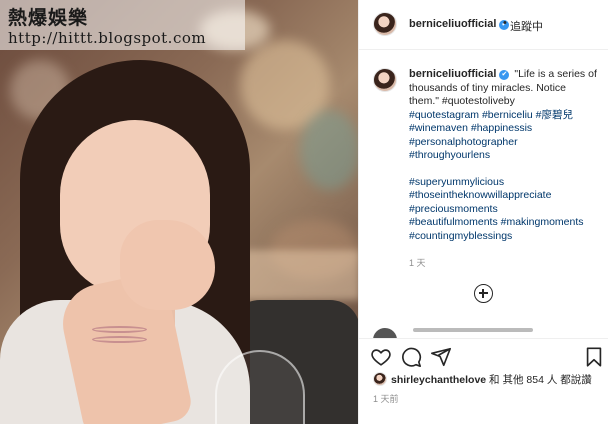 The height and width of the screenshot is (424, 608). I want to click on following-button: 追蹤中, so click(526, 26).